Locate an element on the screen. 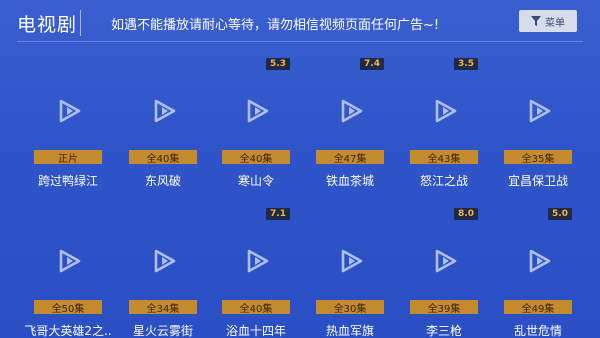 Image resolution: width=600 pixels, height=338 pixels. show-poster: 3.5 全43集 is located at coordinates (444, 112).